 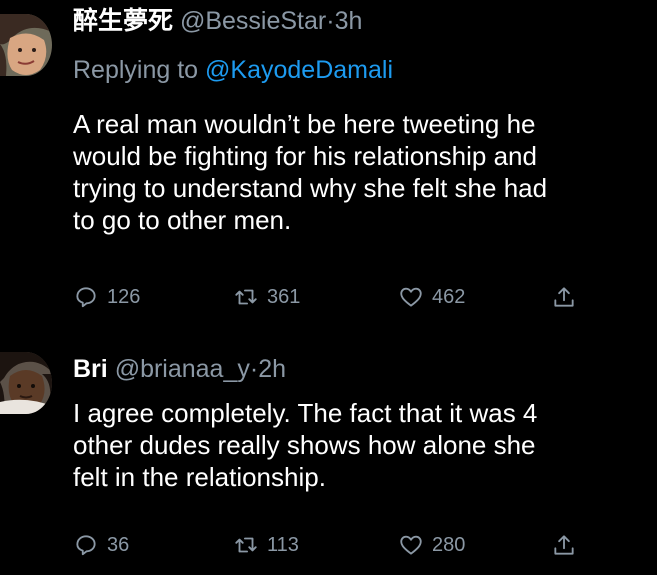 I want to click on display-name: Bri, so click(x=90, y=369).